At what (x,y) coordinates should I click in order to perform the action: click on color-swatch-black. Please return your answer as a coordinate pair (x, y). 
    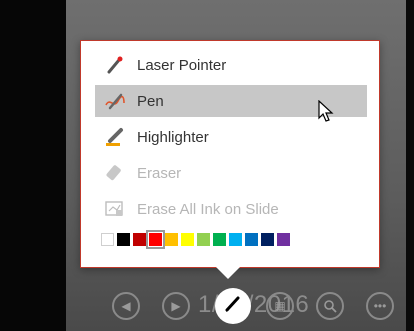
    Looking at the image, I should click on (123, 239).